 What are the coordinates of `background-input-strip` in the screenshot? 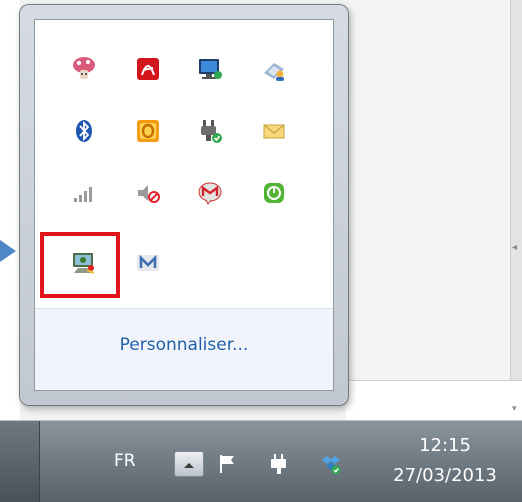 It's located at (434, 400).